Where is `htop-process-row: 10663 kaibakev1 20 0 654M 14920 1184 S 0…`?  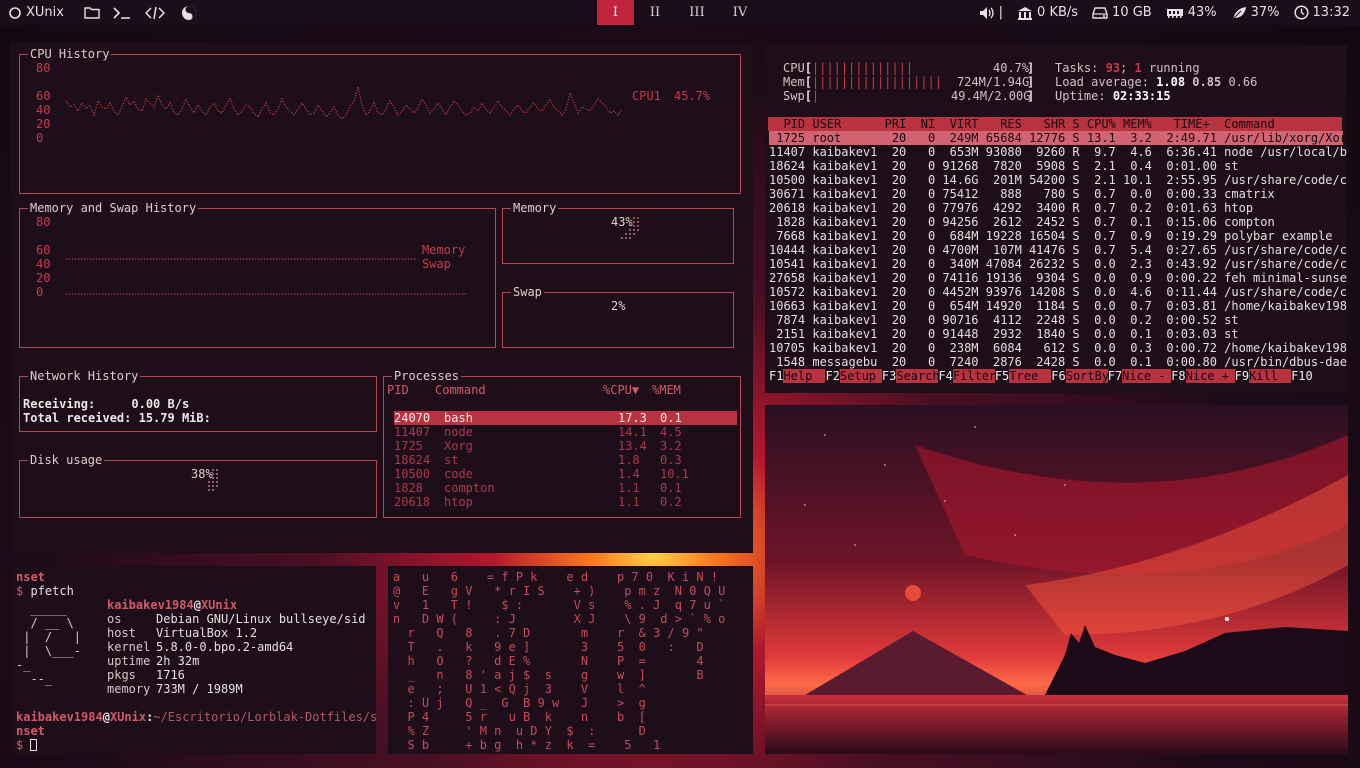 htop-process-row: 10663 kaibakev1 20 0 654M 14920 1184 S 0… is located at coordinates (1058, 306).